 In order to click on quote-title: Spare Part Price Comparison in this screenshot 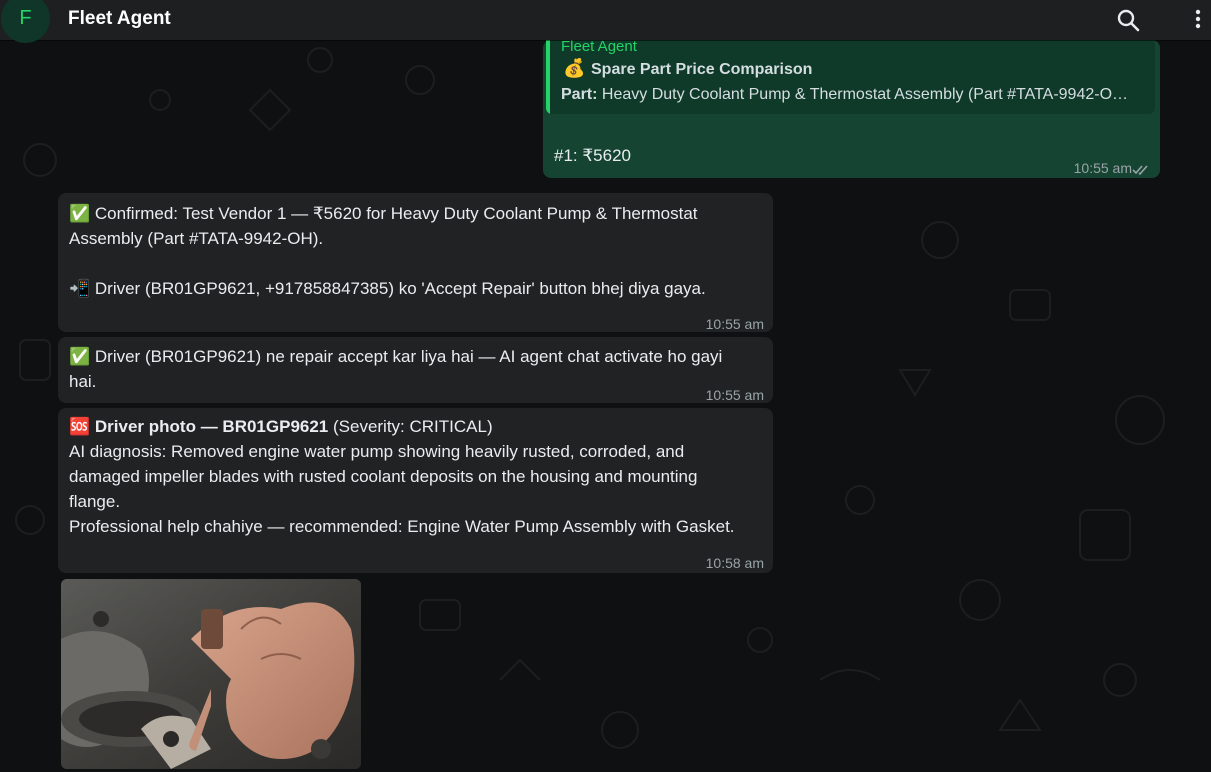, I will do `click(702, 69)`.